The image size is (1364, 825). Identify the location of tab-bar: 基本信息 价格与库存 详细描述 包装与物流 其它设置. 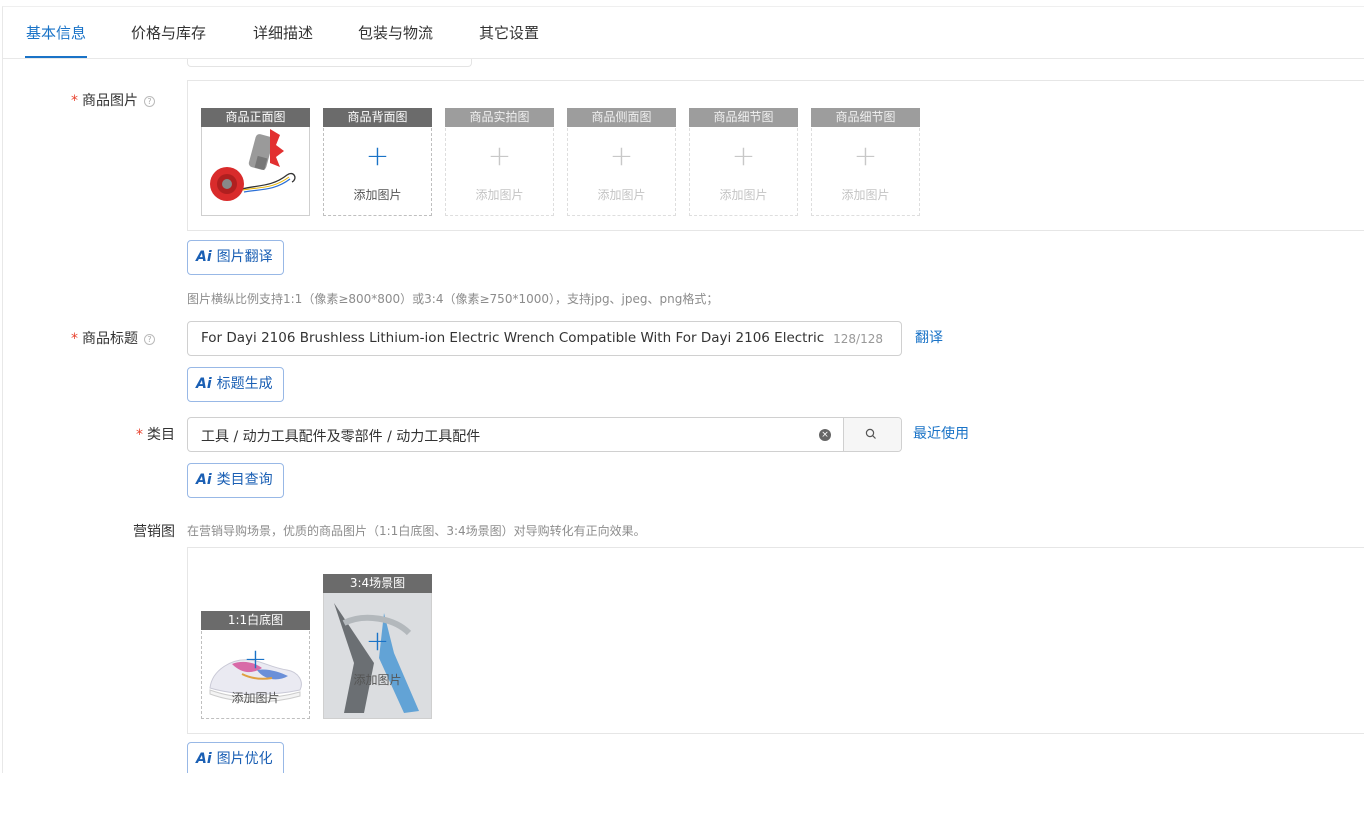
(683, 33).